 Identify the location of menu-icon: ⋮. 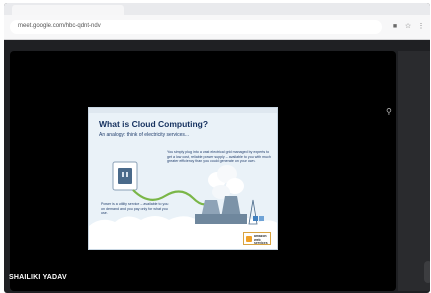
(421, 27).